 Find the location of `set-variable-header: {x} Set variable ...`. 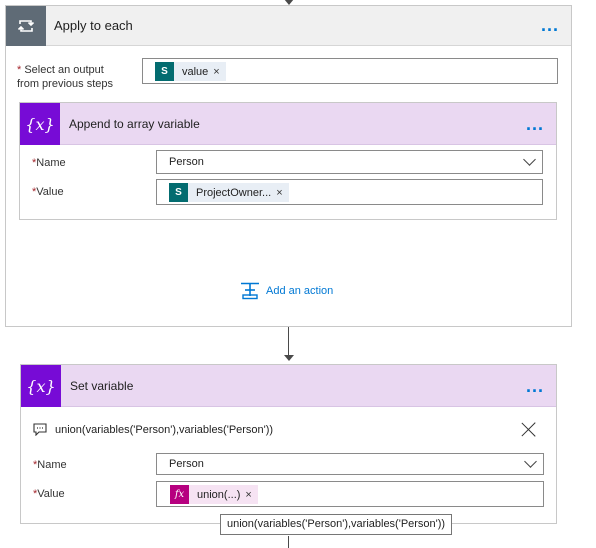

set-variable-header: {x} Set variable ... is located at coordinates (288, 386).